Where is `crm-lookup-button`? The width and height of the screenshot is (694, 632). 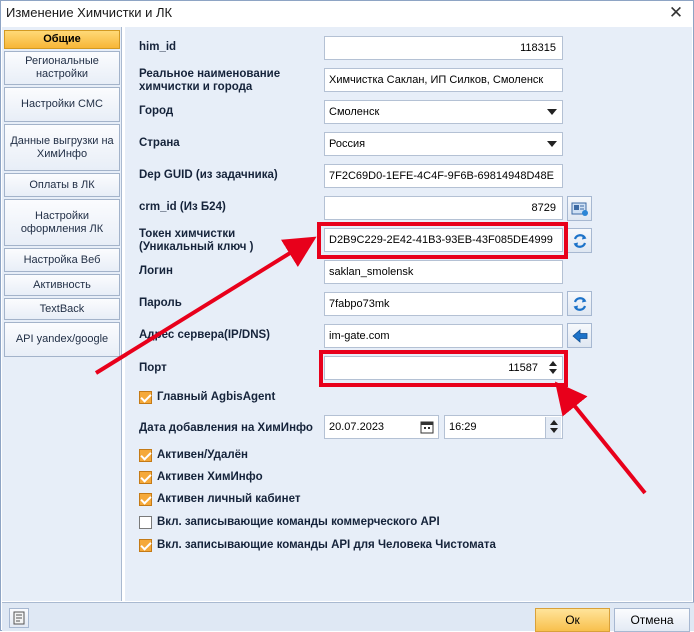
crm-lookup-button is located at coordinates (579, 208).